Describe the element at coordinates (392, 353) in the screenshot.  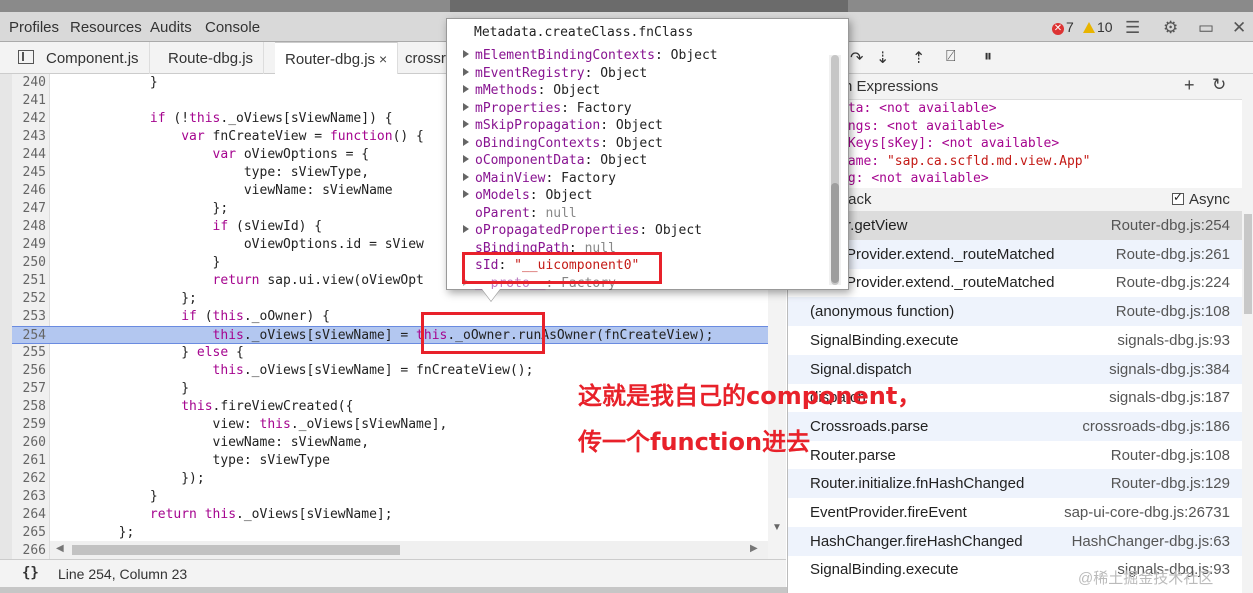
I see `code-line: 255 } else {` at that location.